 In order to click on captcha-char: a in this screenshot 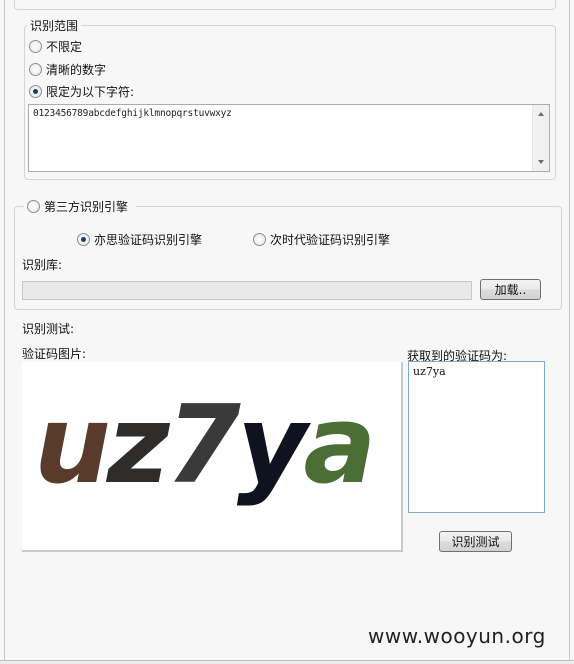, I will do `click(339, 445)`.